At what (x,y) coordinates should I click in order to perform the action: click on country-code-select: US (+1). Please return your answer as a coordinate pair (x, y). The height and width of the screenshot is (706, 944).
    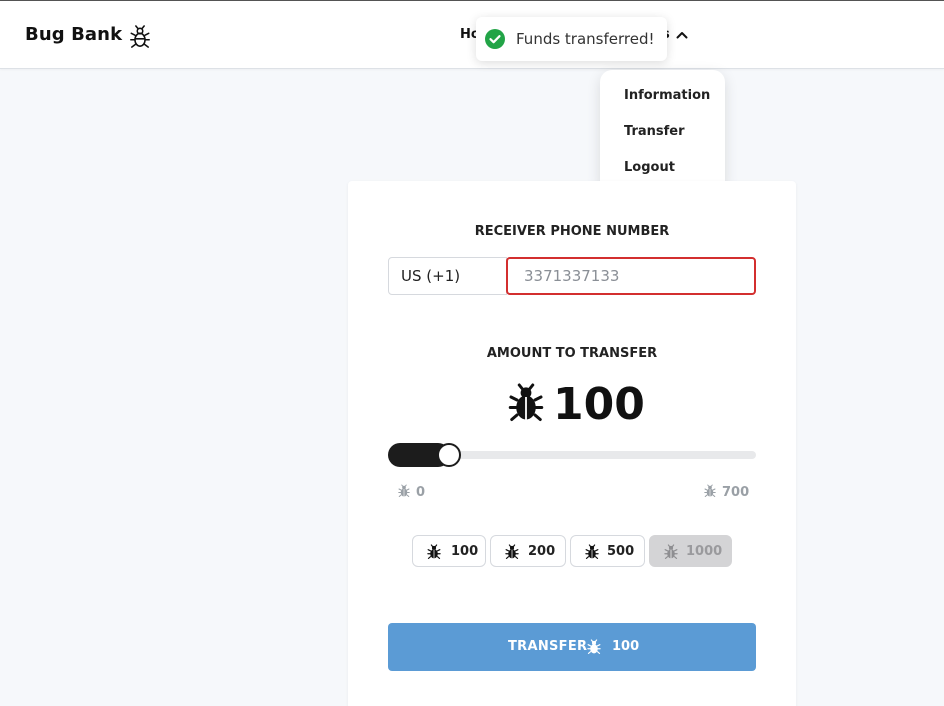
    Looking at the image, I should click on (447, 276).